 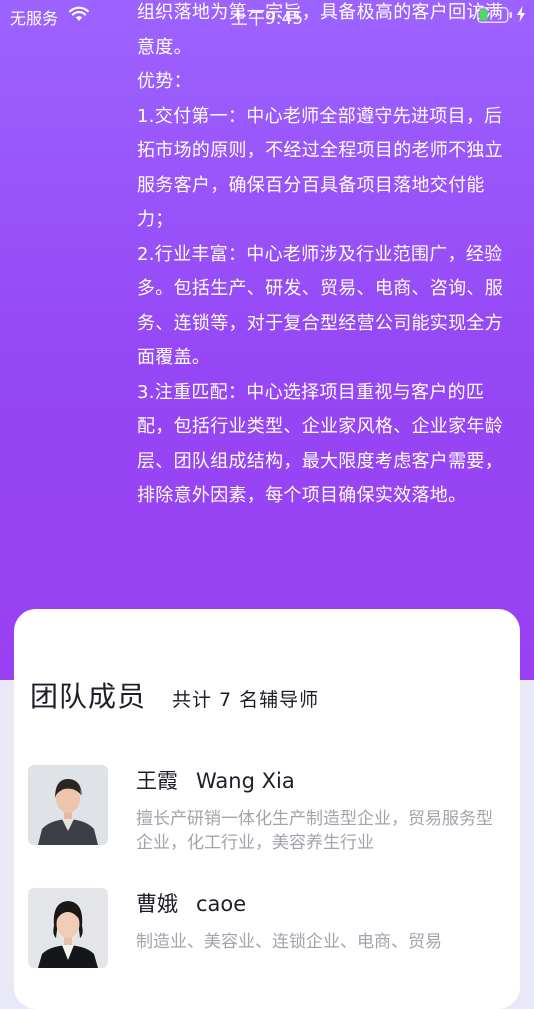 What do you see at coordinates (521, 14) in the screenshot?
I see `charging-icon` at bounding box center [521, 14].